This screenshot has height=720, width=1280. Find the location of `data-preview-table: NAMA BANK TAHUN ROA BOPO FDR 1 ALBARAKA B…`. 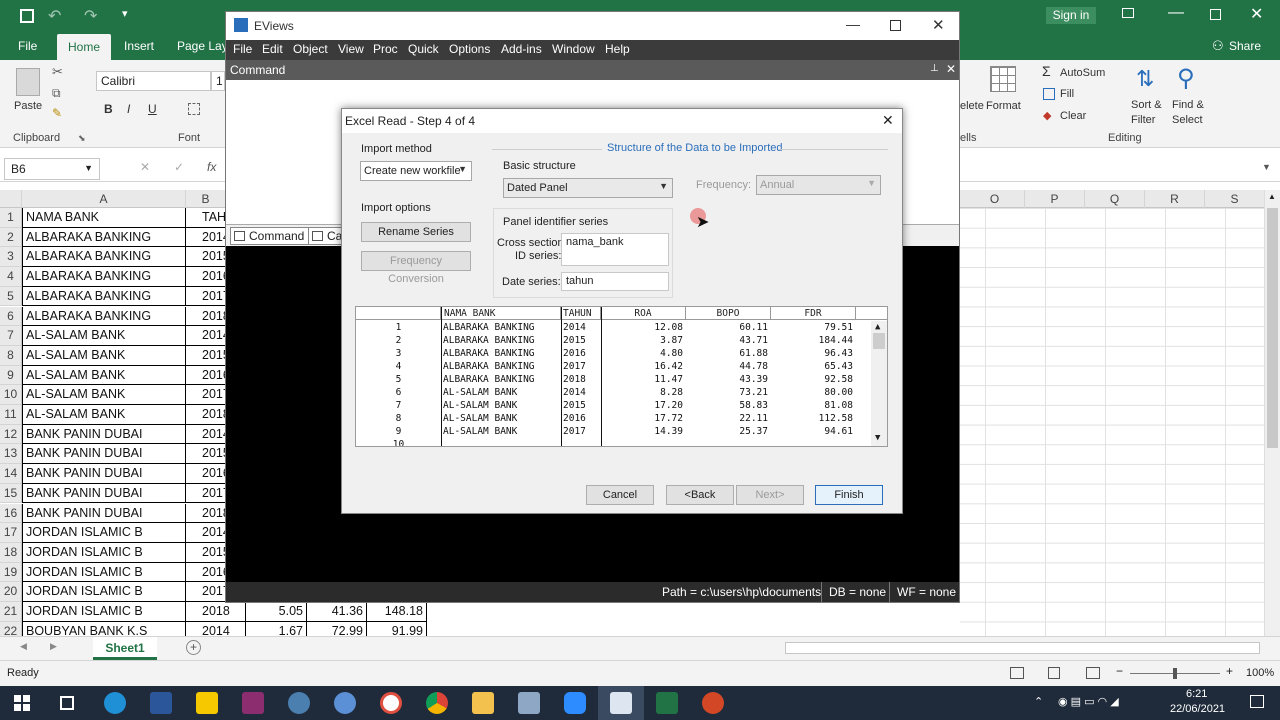

data-preview-table: NAMA BANK TAHUN ROA BOPO FDR 1 ALBARAKA B… is located at coordinates (621, 376).